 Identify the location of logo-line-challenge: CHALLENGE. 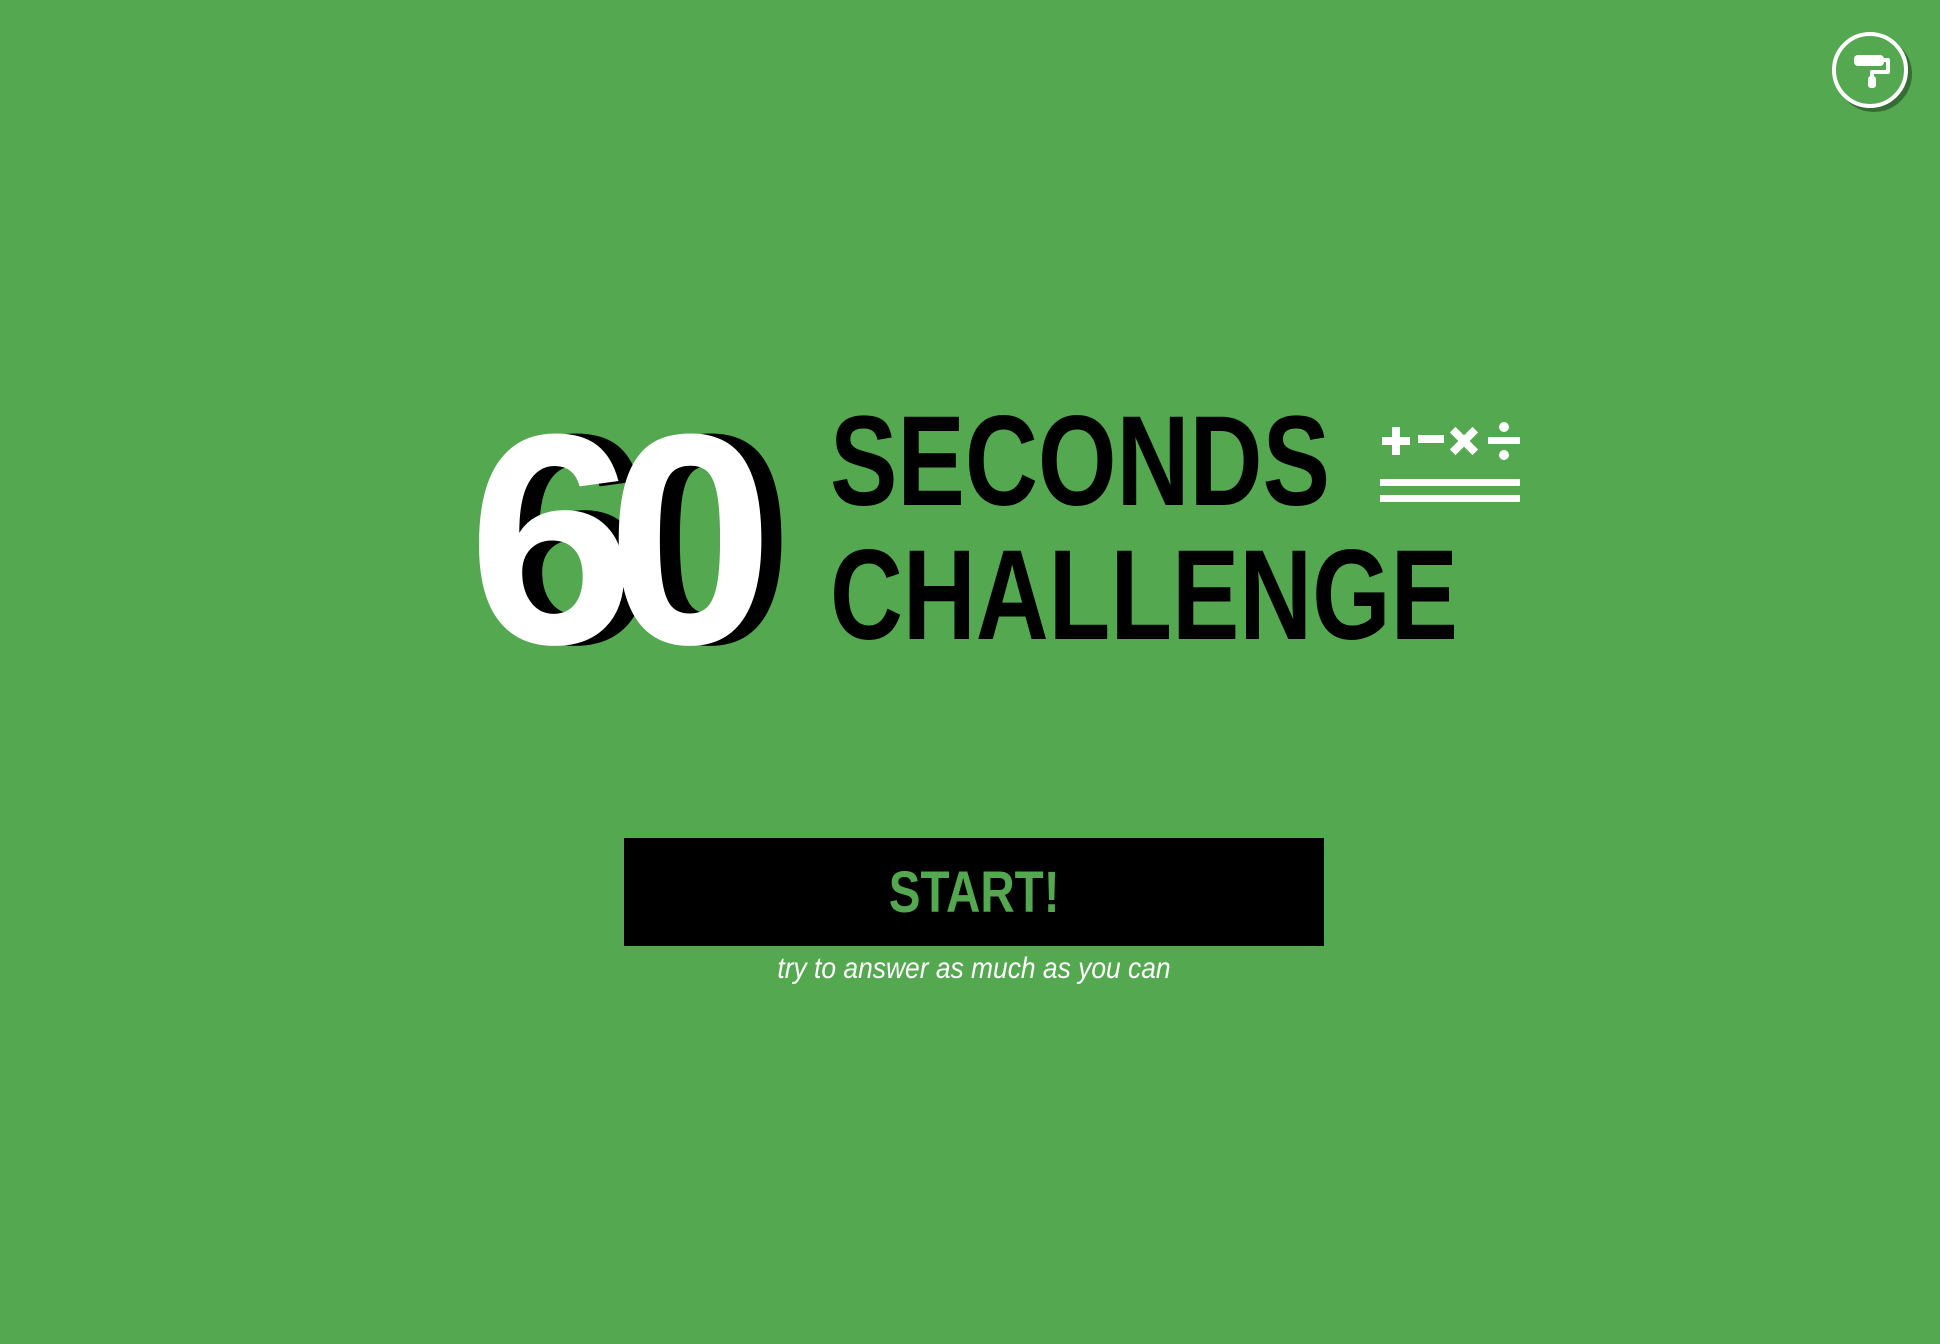
(1144, 595).